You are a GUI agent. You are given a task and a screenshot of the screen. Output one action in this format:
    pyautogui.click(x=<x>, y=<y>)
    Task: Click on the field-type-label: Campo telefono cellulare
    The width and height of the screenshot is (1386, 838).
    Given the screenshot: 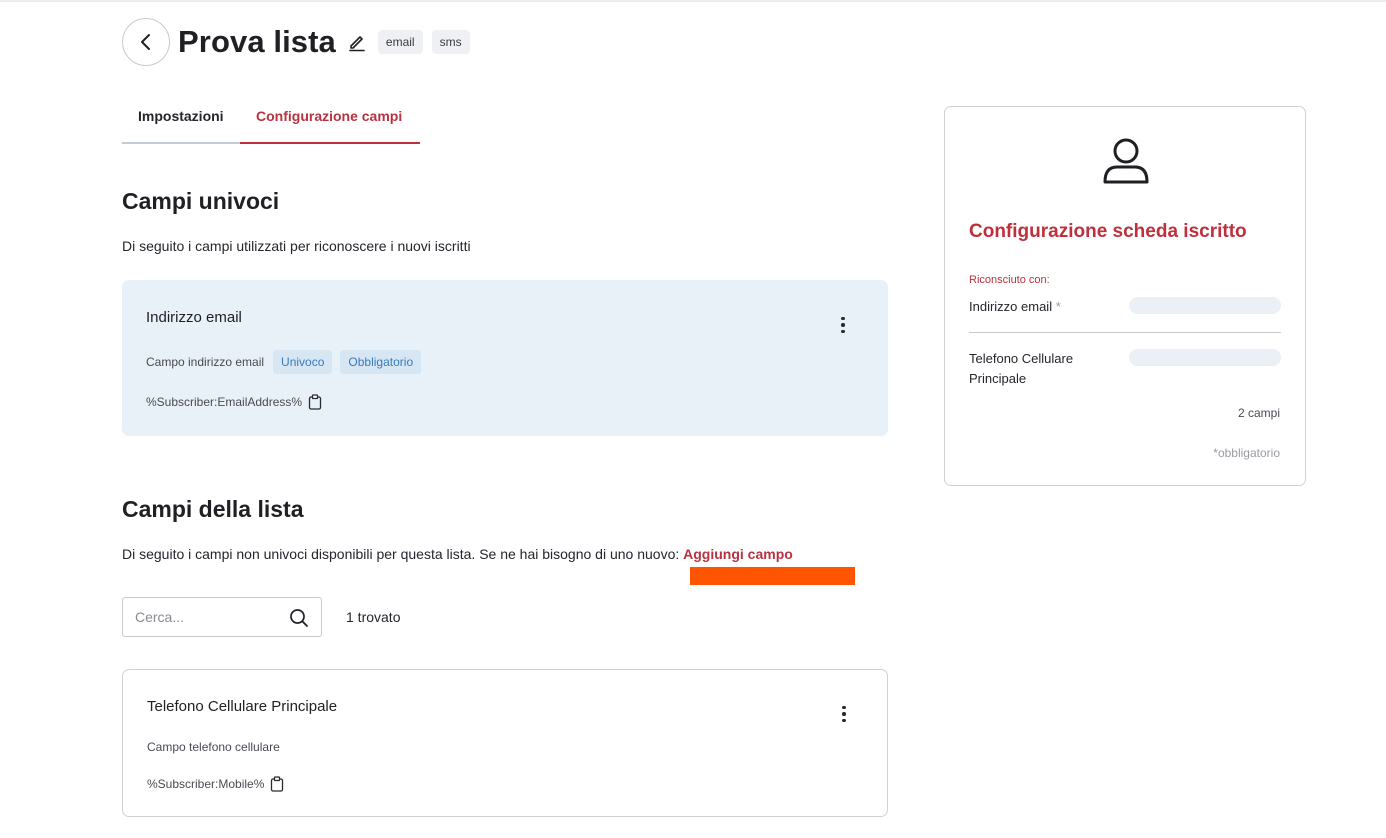 What is the action you would take?
    pyautogui.click(x=213, y=747)
    